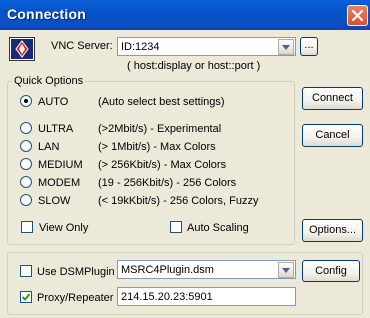 The image size is (370, 318). What do you see at coordinates (63, 228) in the screenshot?
I see `view-only-label: View Only` at bounding box center [63, 228].